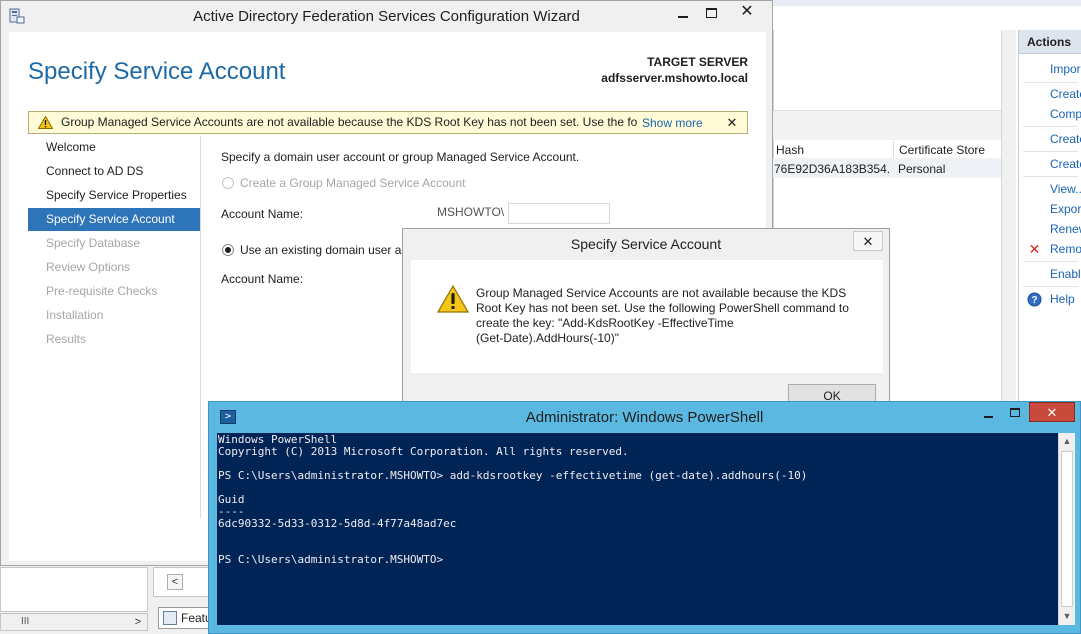 The width and height of the screenshot is (1081, 634). What do you see at coordinates (88, 267) in the screenshot?
I see `nav-item-review-options: Review Options` at bounding box center [88, 267].